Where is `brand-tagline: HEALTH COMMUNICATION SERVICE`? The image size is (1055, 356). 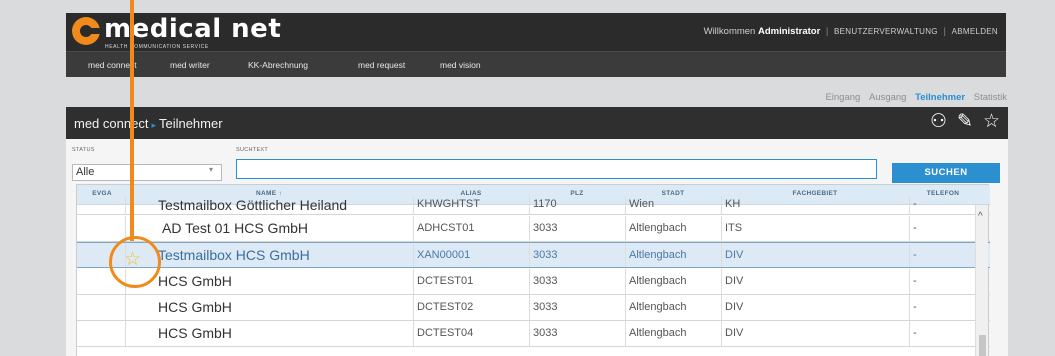
brand-tagline: HEALTH COMMUNICATION SERVICE is located at coordinates (157, 47).